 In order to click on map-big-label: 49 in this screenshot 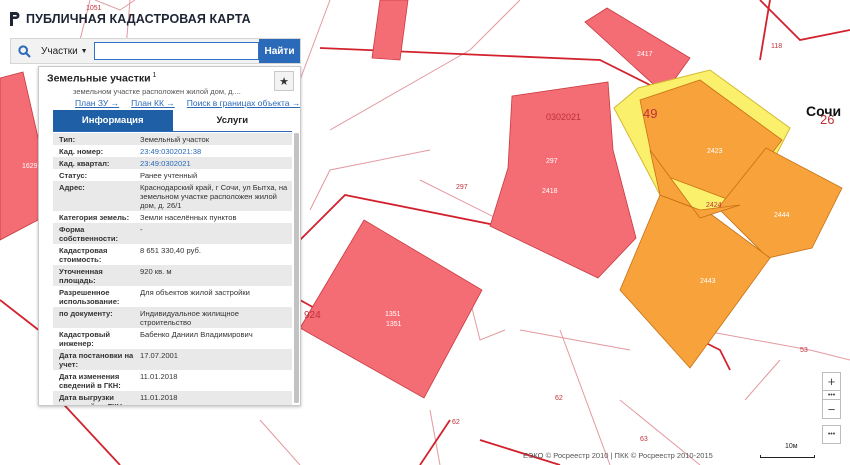, I will do `click(650, 113)`.